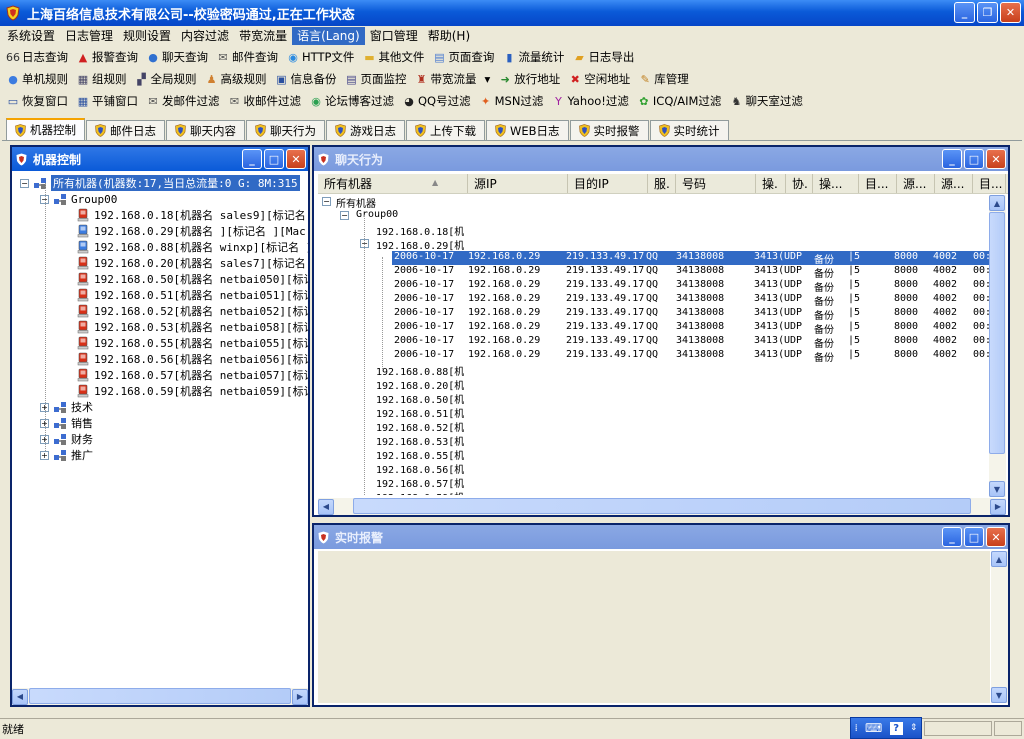 The width and height of the screenshot is (1024, 739). Describe the element at coordinates (511, 101) in the screenshot. I see `toolbar-button-toolbar3-6: ✦ MSN过滤` at that location.